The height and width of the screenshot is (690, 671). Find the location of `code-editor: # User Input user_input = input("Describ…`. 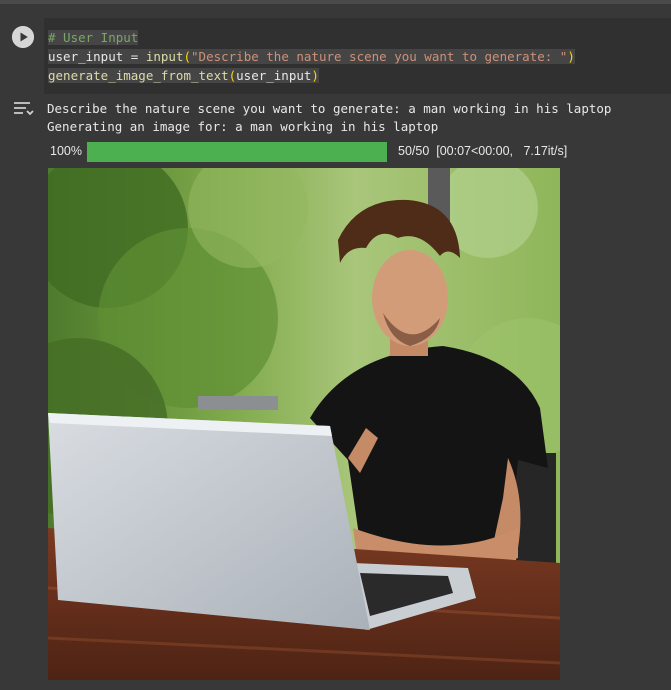

code-editor: # User Input user_input = input("Describ… is located at coordinates (357, 56).